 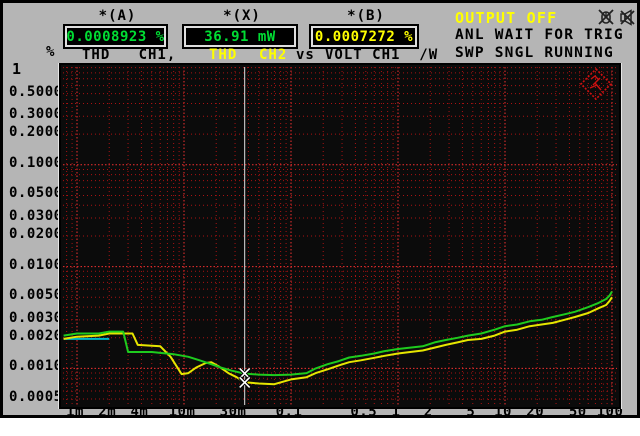 I want to click on y-tick-label: 0.0050, so click(x=36, y=295).